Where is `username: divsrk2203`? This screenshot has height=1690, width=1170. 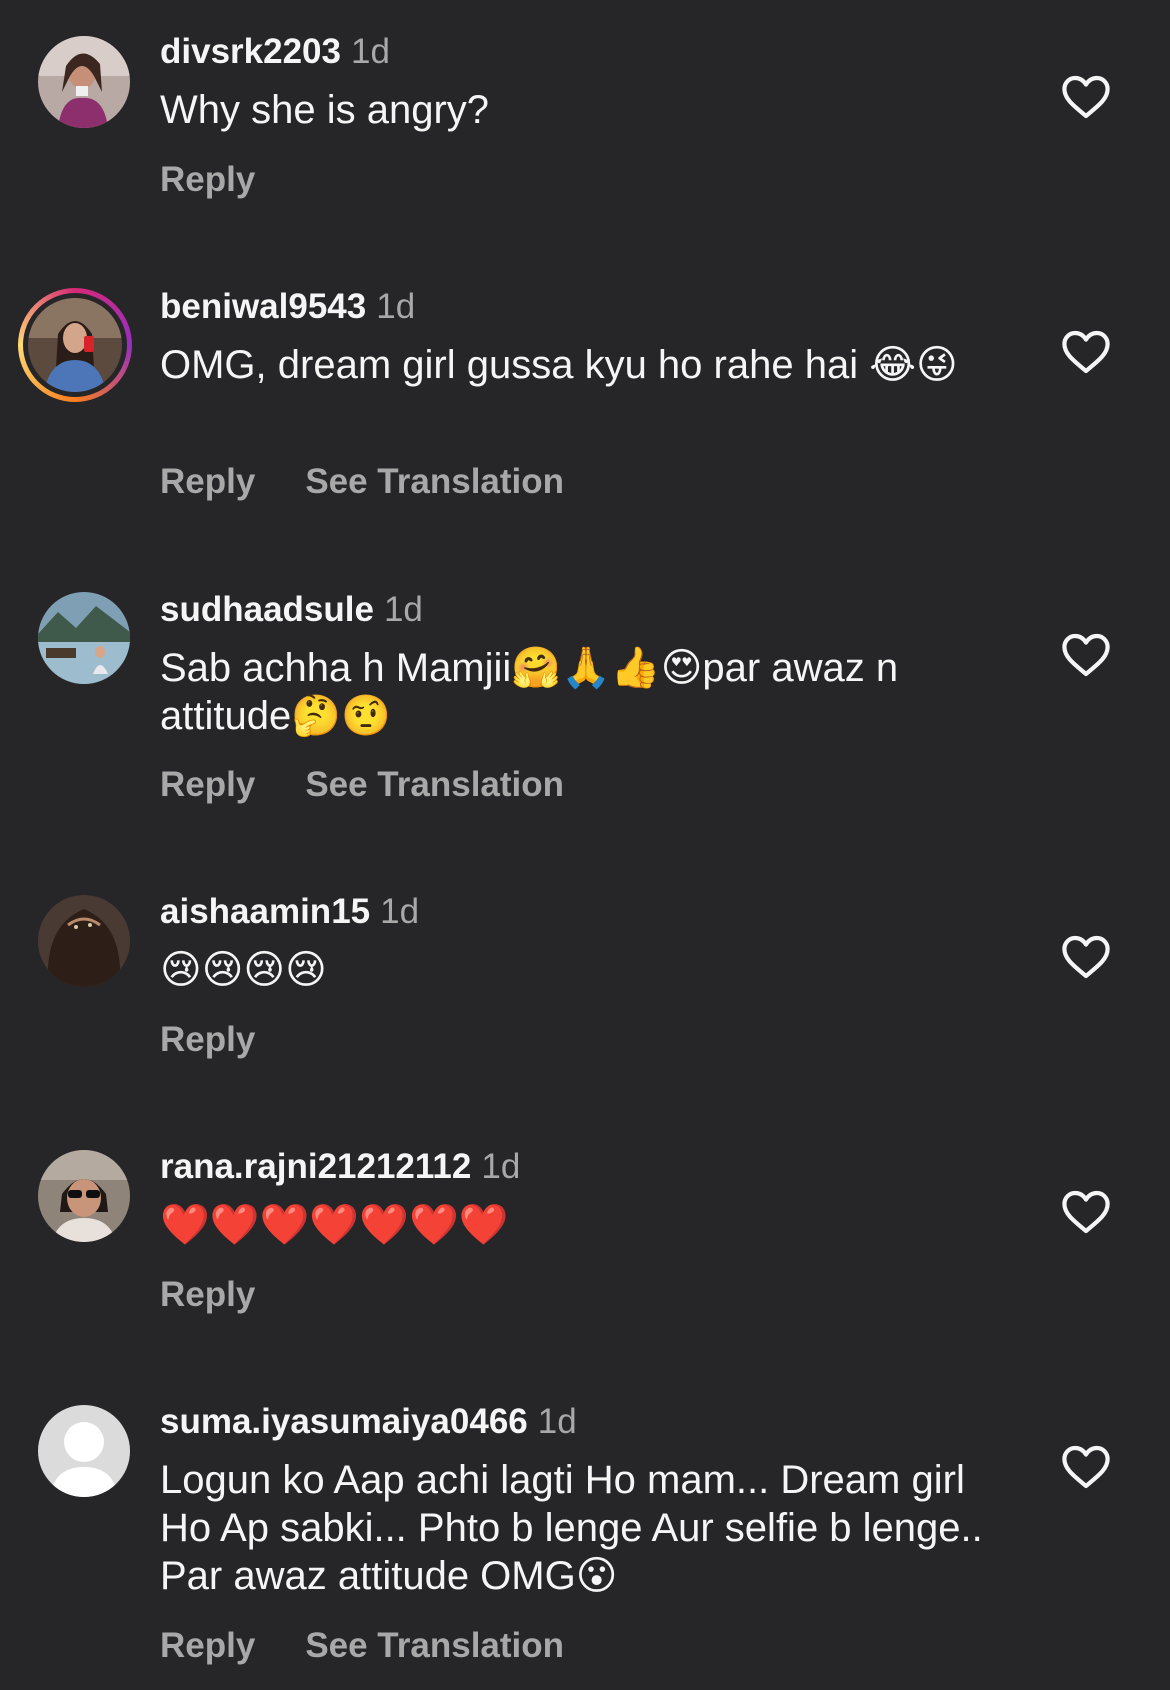 username: divsrk2203 is located at coordinates (250, 51).